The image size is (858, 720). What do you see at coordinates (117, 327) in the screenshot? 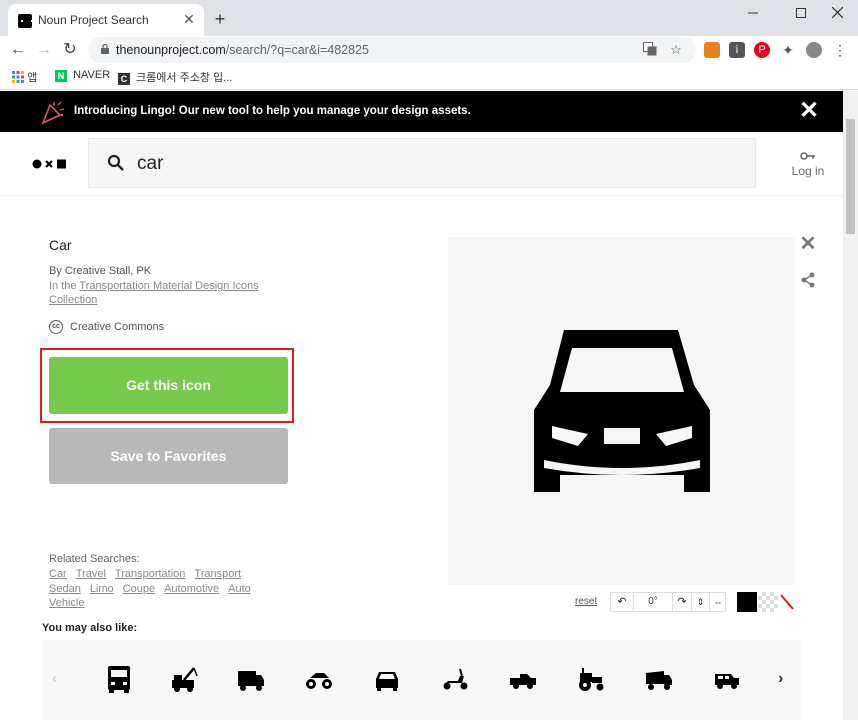
I see `license-label: Creative Commons` at bounding box center [117, 327].